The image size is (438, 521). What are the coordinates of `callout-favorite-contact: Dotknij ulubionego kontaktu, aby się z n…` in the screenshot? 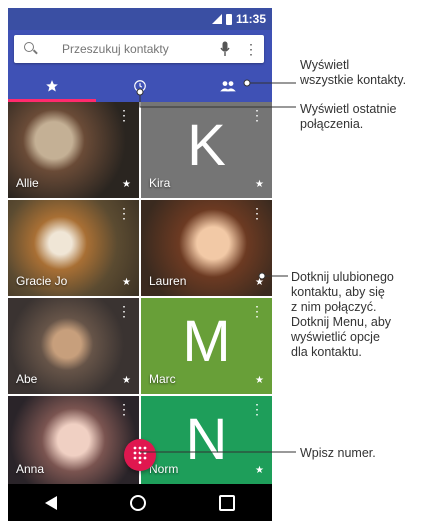 It's located at (342, 314).